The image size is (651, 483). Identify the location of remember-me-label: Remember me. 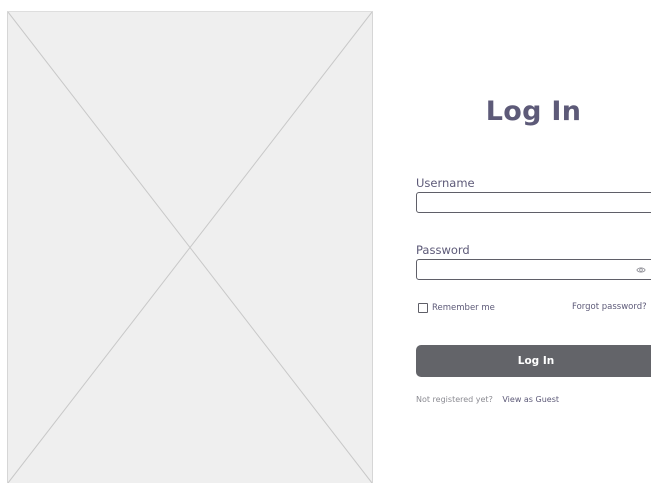
(463, 308).